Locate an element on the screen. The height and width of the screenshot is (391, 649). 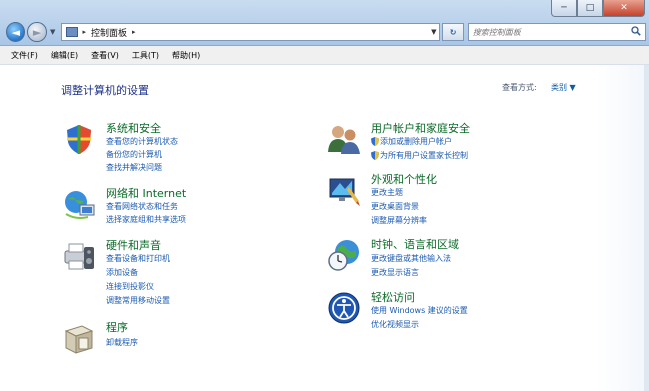
users-icon is located at coordinates (344, 139).